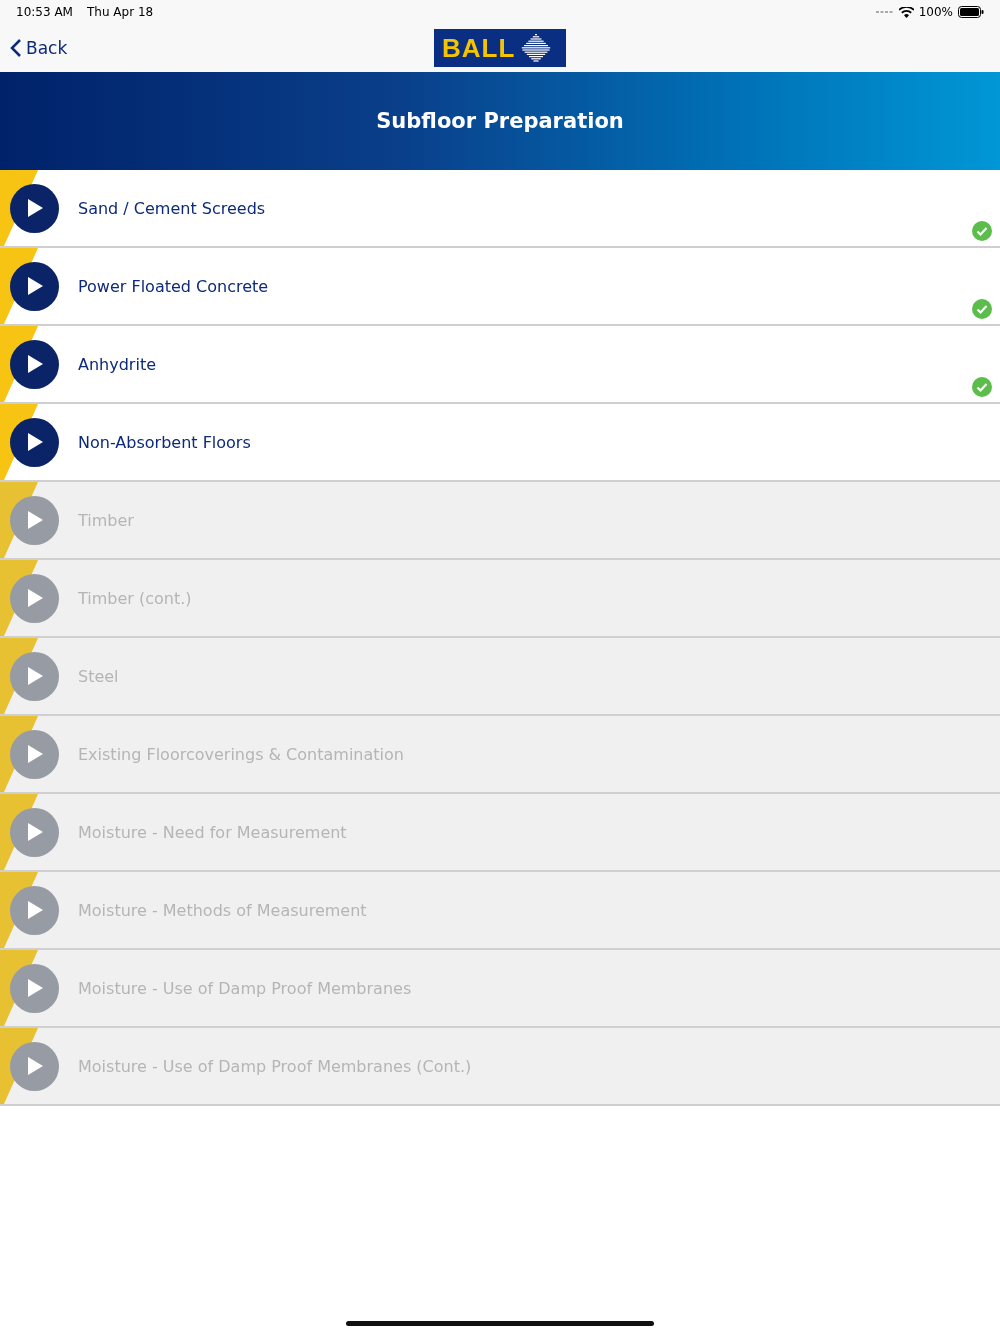 The image size is (1000, 1334). I want to click on lesson-row: Sand / Cement Screeds, so click(500, 209).